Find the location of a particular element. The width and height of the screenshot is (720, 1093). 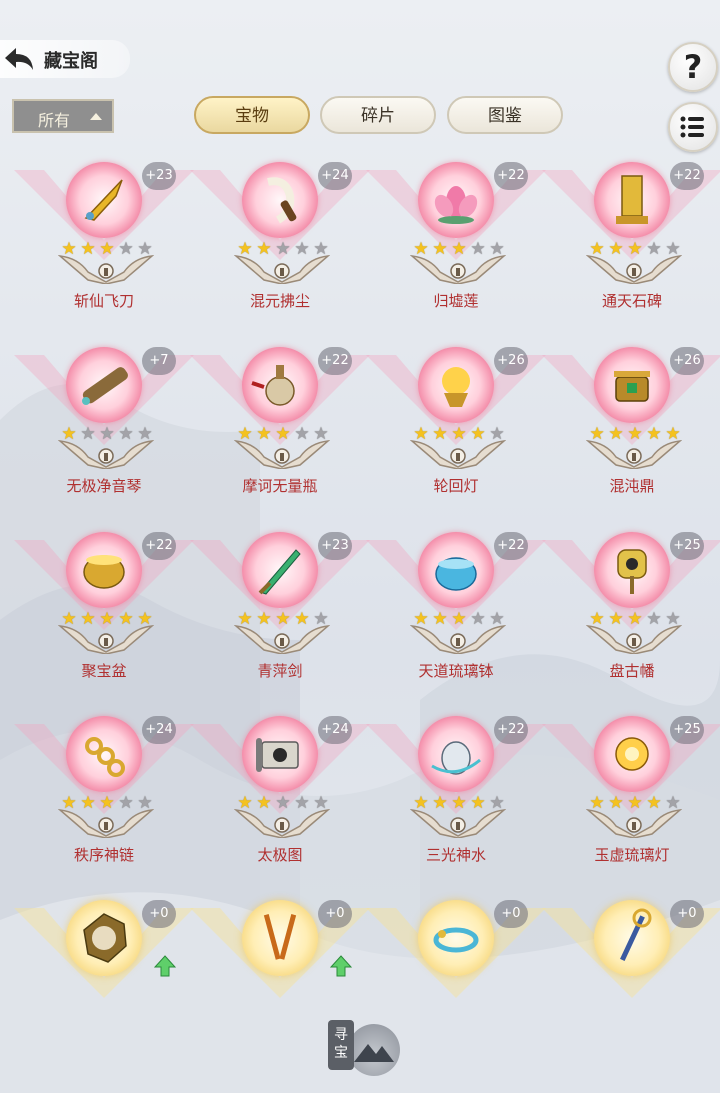

treasure-card: +23 ★ ★ ★ ★ ★ 斩仙飞刀 is located at coordinates (104, 252).